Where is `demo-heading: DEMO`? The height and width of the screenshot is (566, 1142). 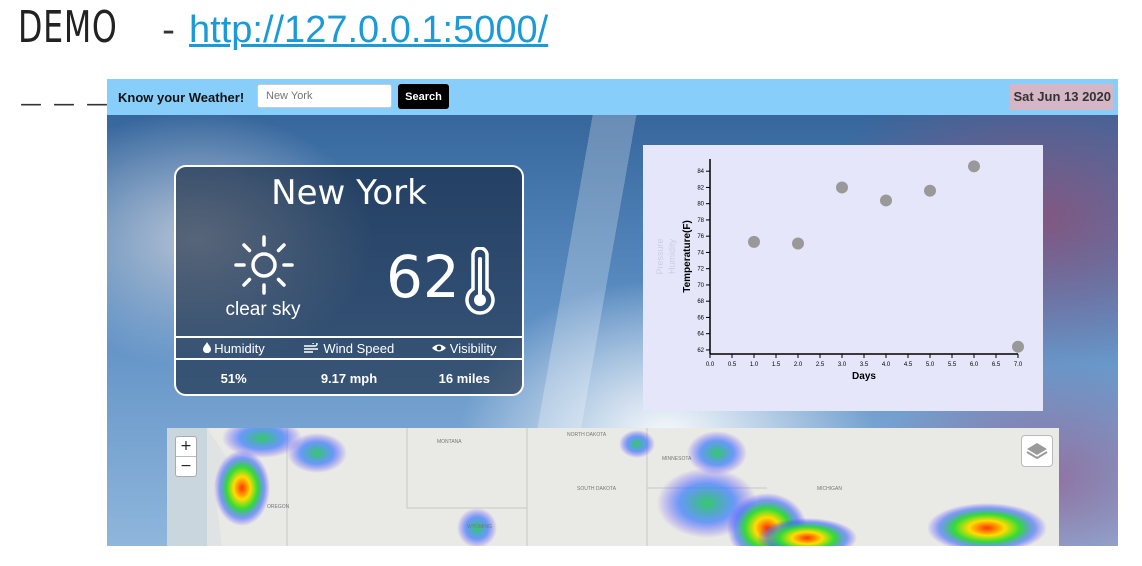
demo-heading: DEMO is located at coordinates (68, 27).